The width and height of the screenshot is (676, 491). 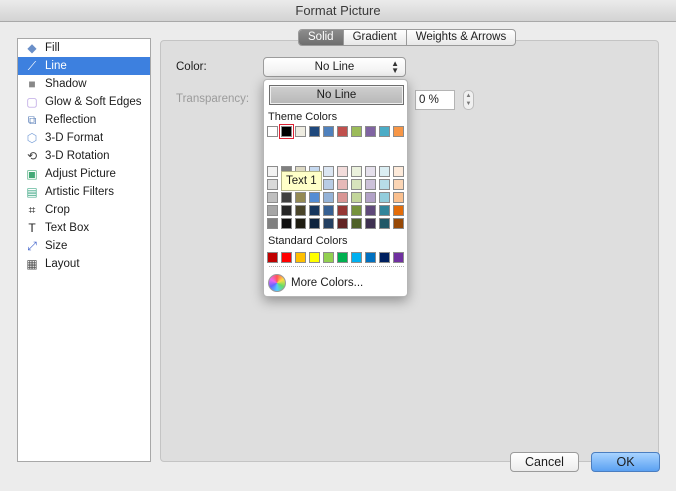 What do you see at coordinates (308, 241) in the screenshot?
I see `standard-colors-heading: Standard Colors` at bounding box center [308, 241].